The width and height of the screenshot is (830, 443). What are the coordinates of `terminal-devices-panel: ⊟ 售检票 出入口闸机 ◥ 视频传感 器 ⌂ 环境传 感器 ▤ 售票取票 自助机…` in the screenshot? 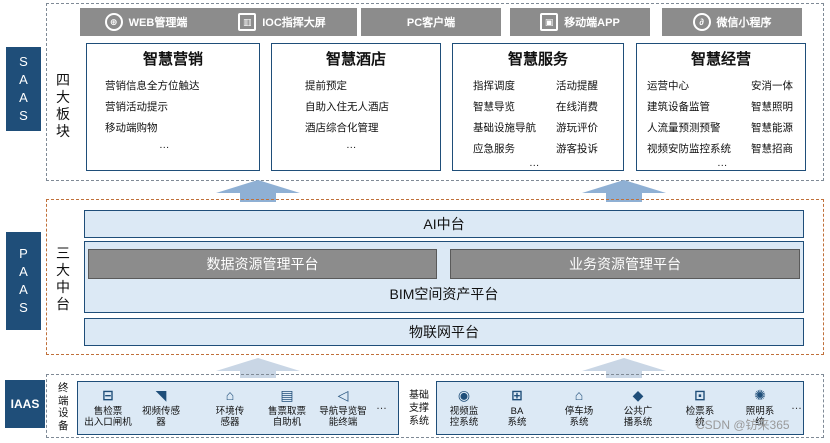 It's located at (238, 408).